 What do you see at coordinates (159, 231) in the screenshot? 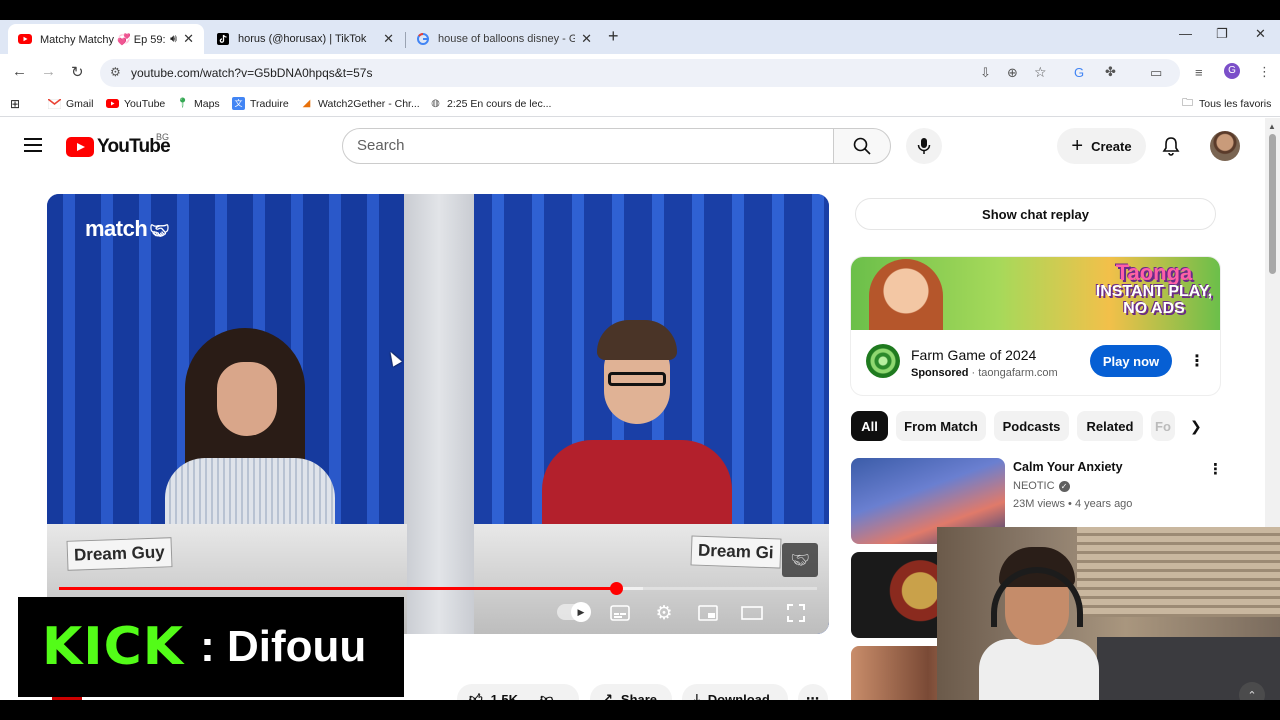
I see `handshake-icon: 🤝︎` at bounding box center [159, 231].